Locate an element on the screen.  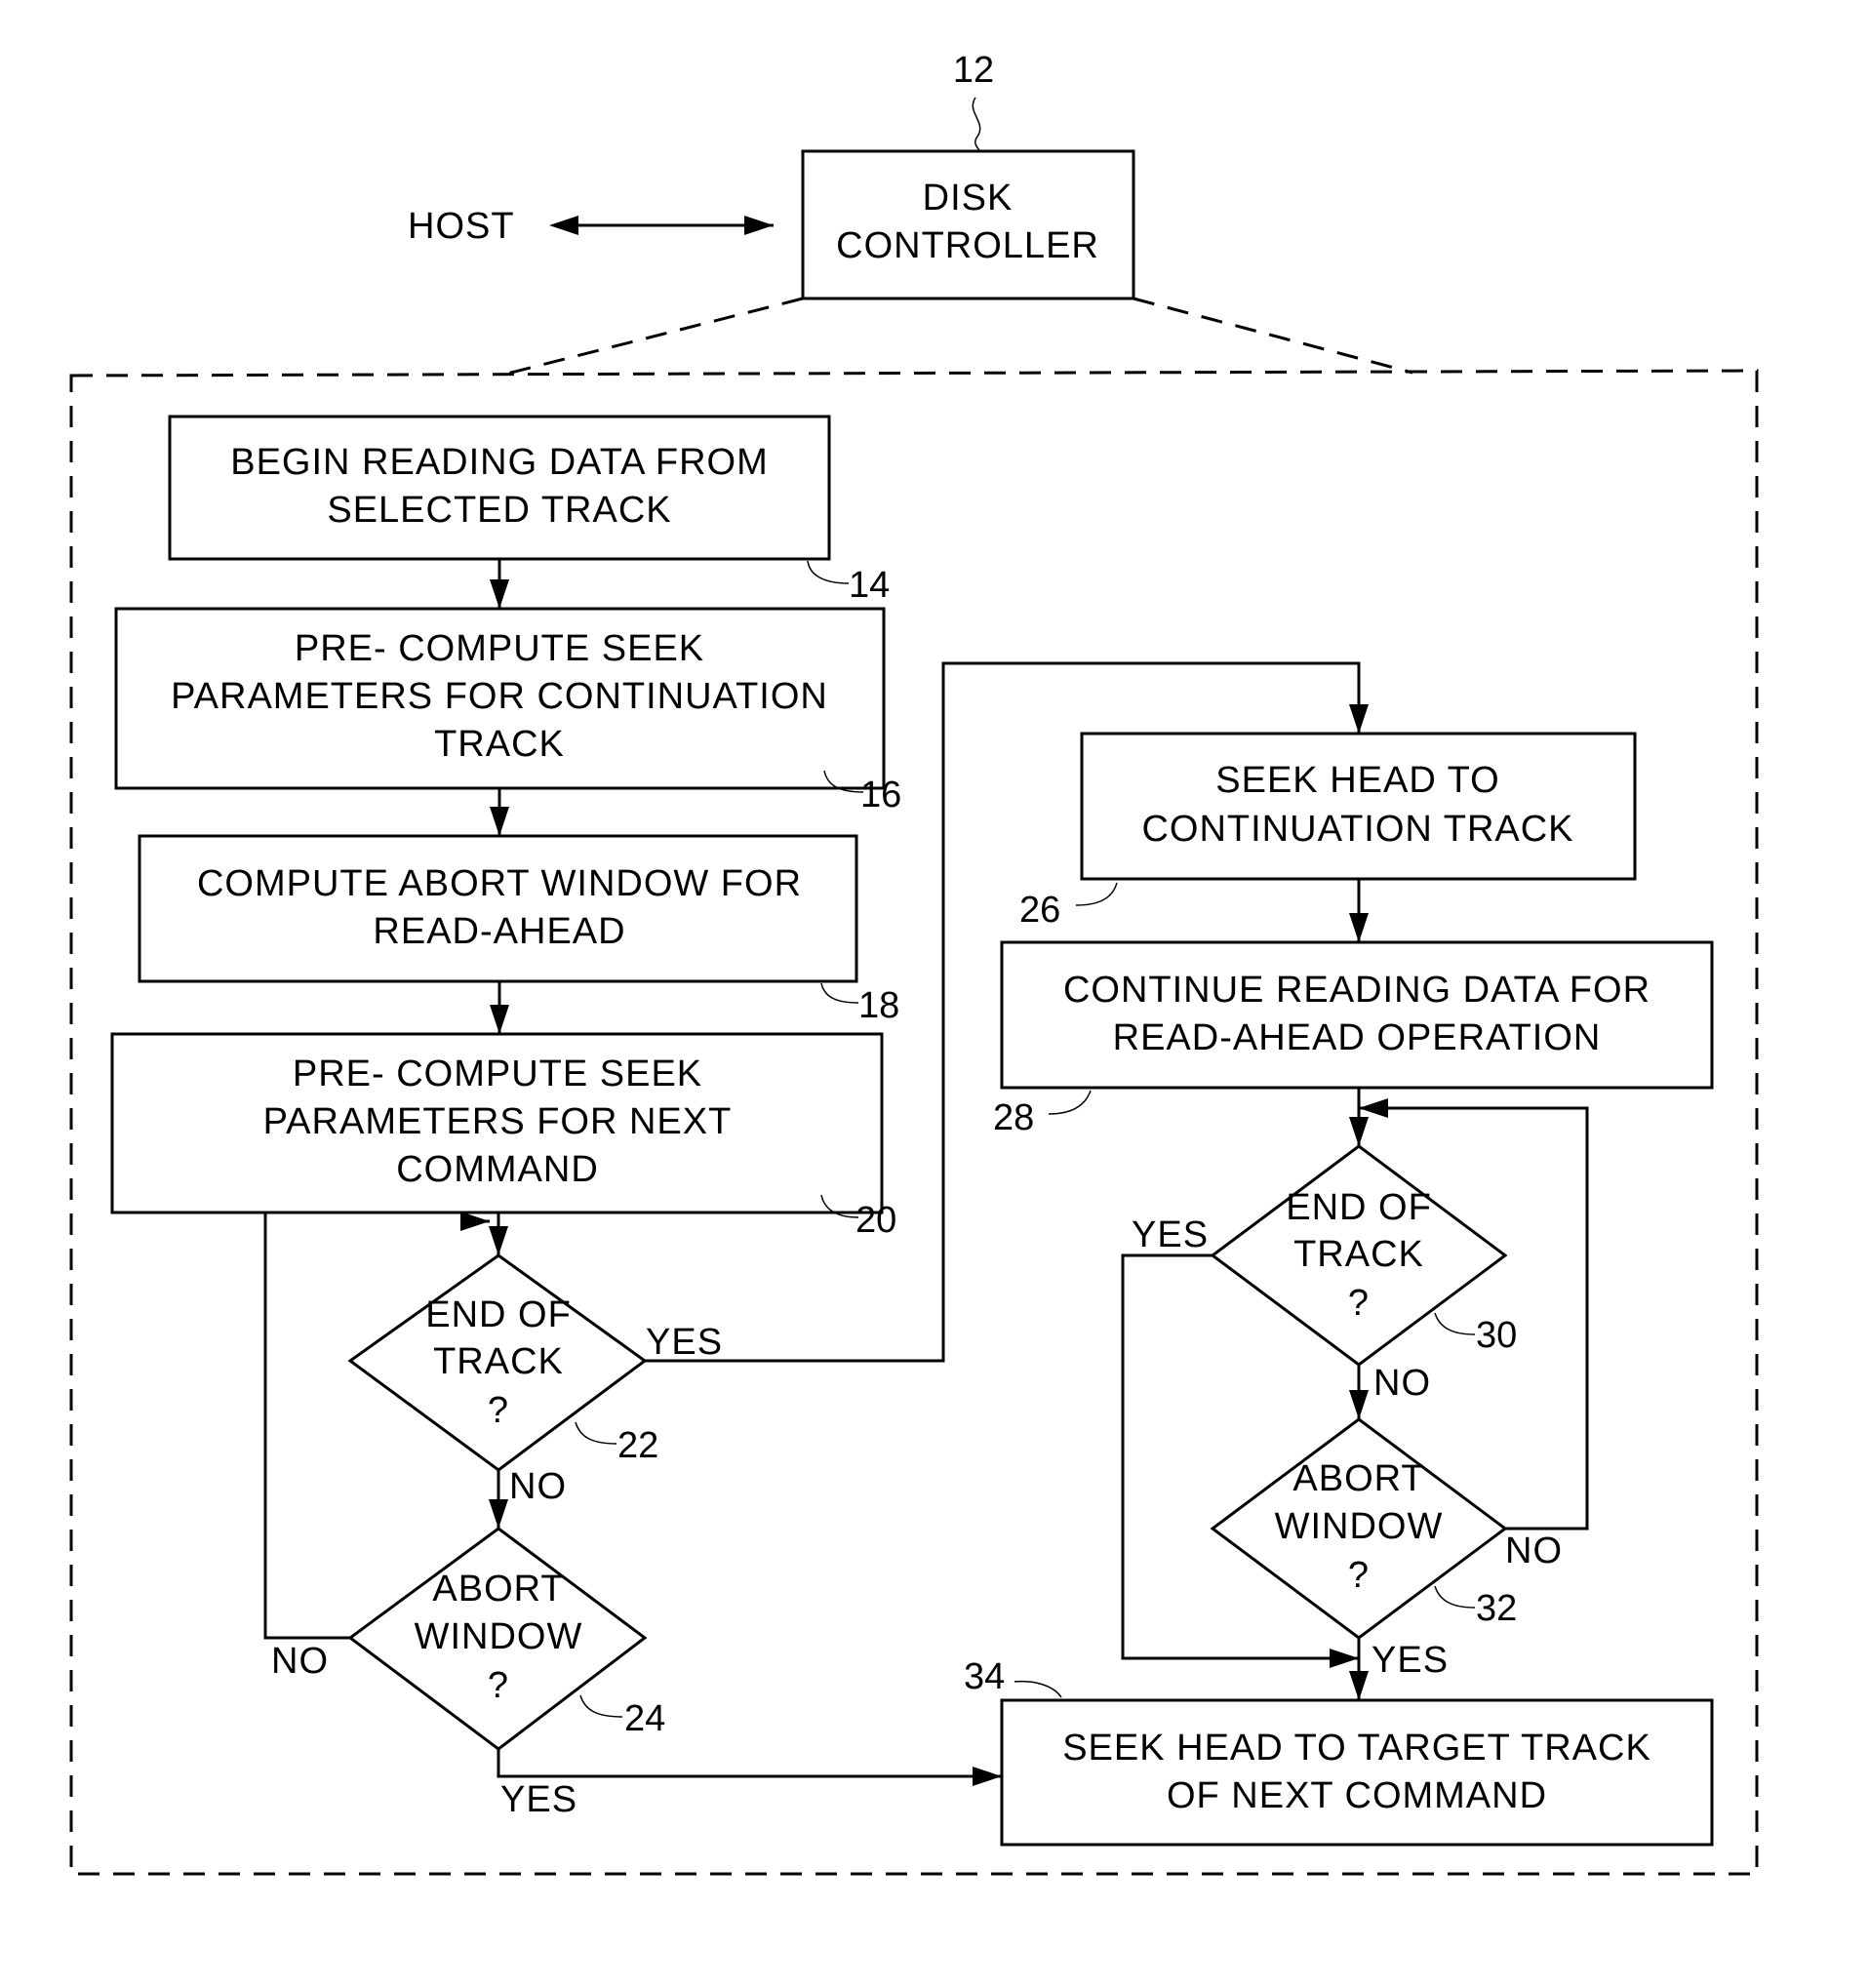
decision-24-no-label: NO is located at coordinates (300, 1661).